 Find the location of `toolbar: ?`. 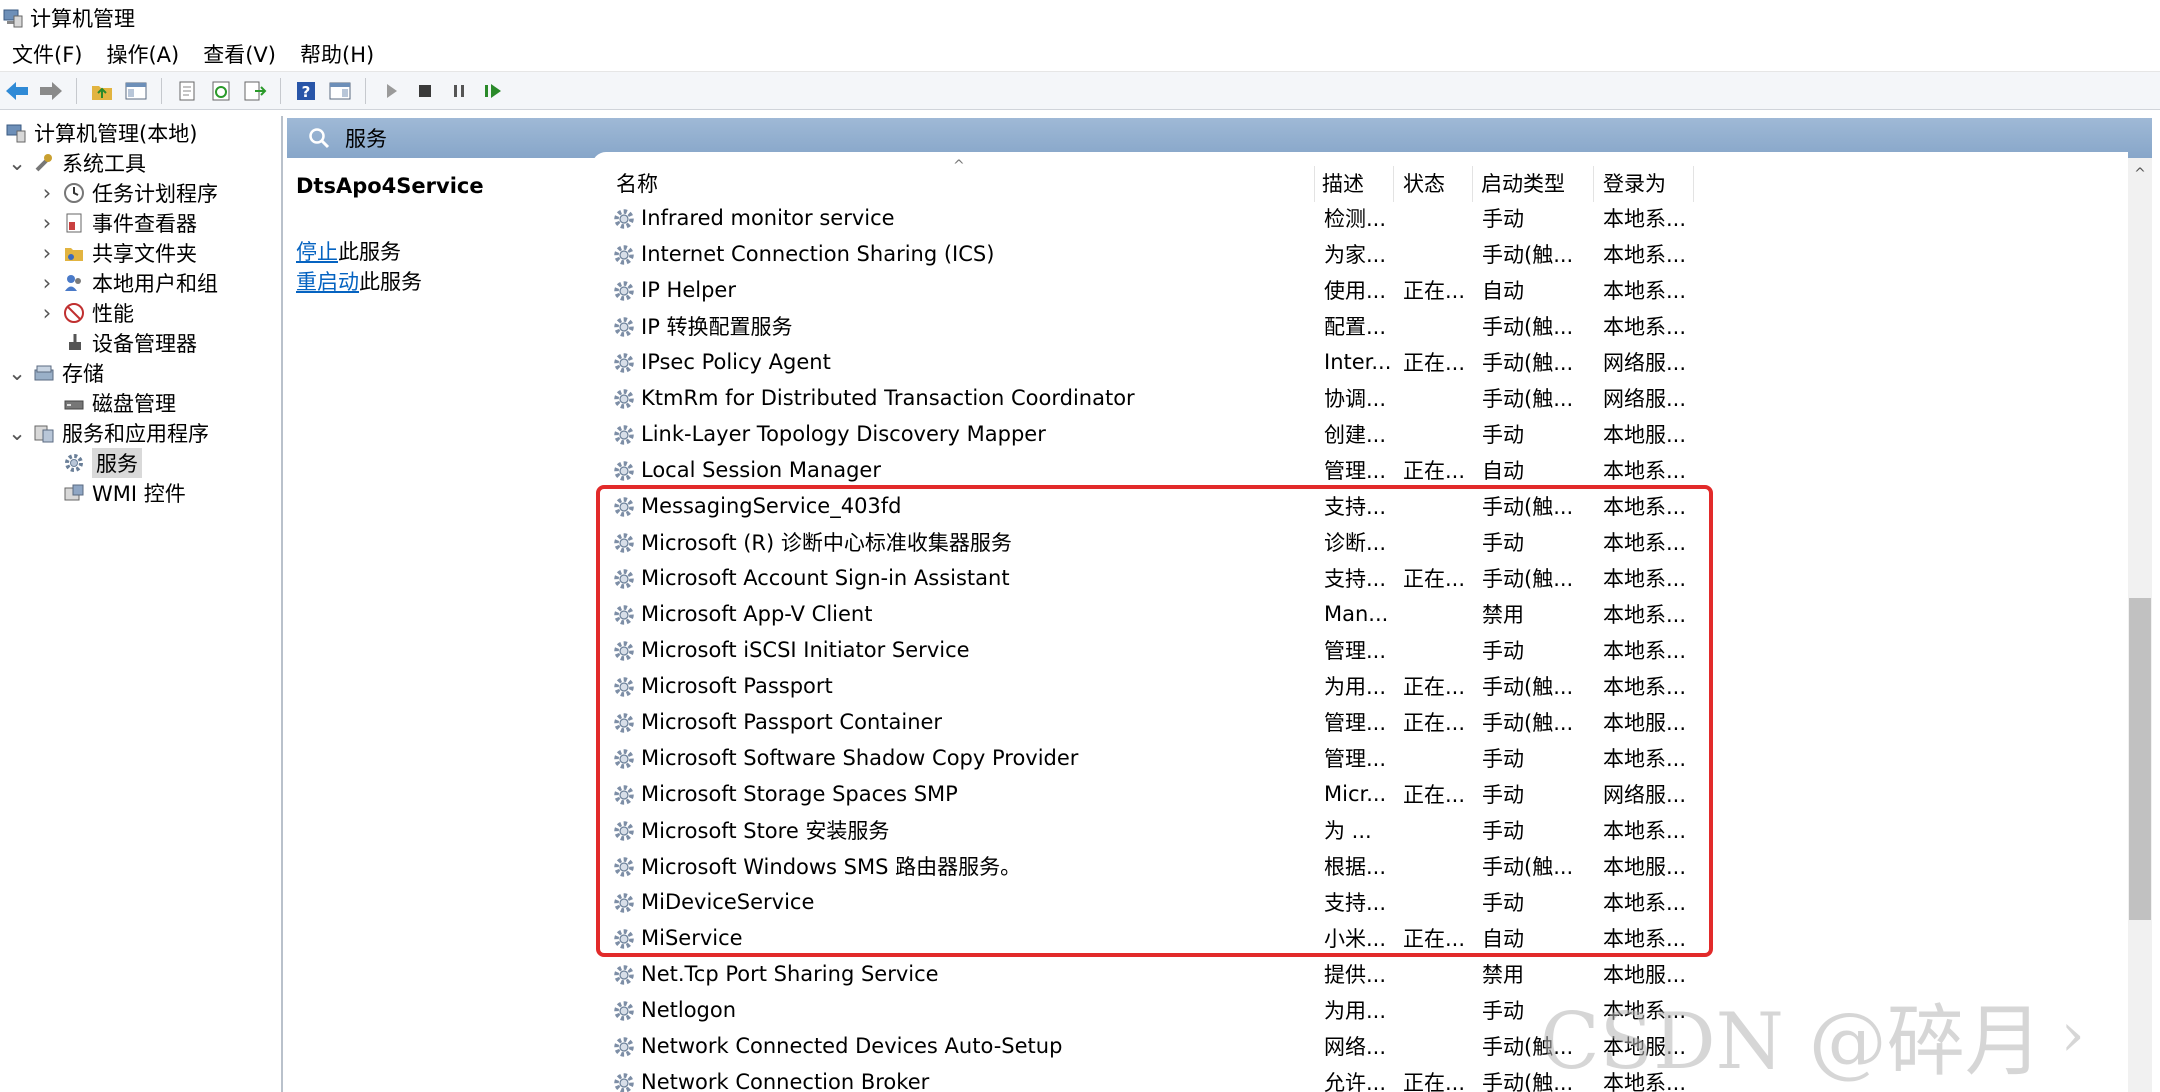

toolbar: ? is located at coordinates (1080, 91).